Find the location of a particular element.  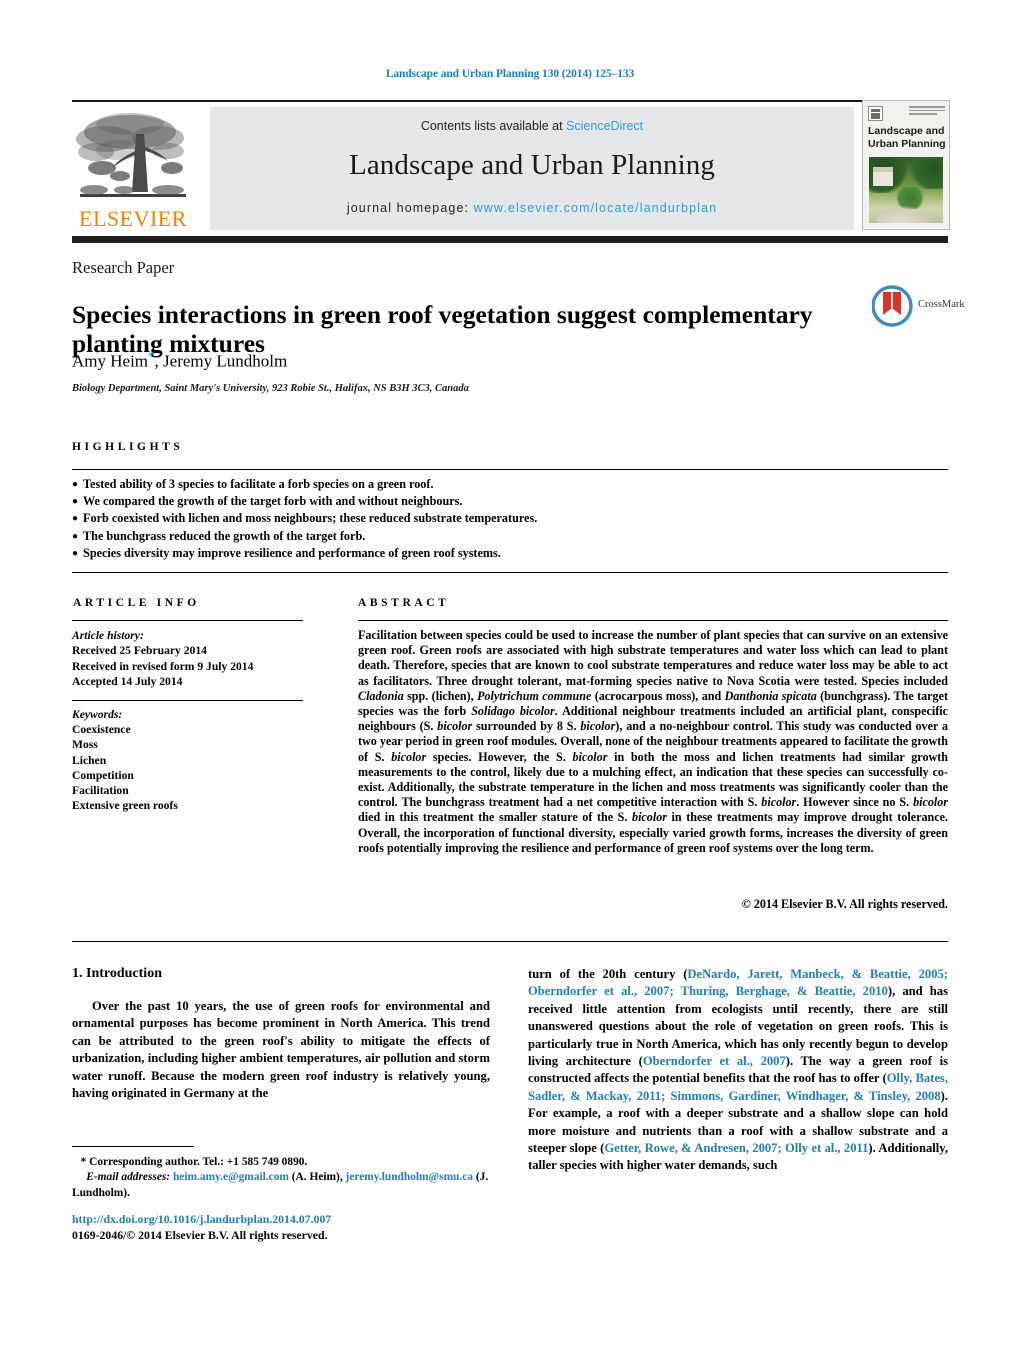

keyword-item: Competition is located at coordinates (103, 775).